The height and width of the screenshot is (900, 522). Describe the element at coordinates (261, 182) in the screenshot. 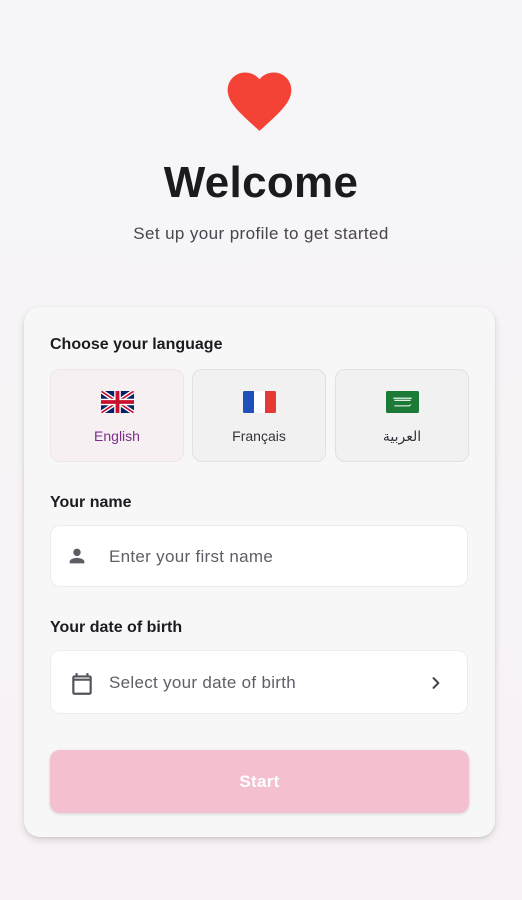

I see `page-title: Welcome` at that location.